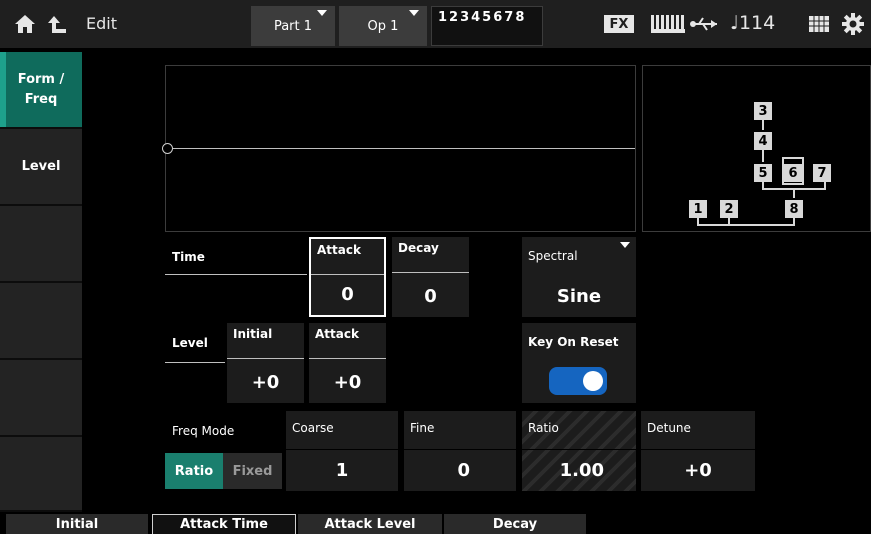 The width and height of the screenshot is (871, 534). Describe the element at coordinates (853, 24) in the screenshot. I see `gear-icon` at that location.